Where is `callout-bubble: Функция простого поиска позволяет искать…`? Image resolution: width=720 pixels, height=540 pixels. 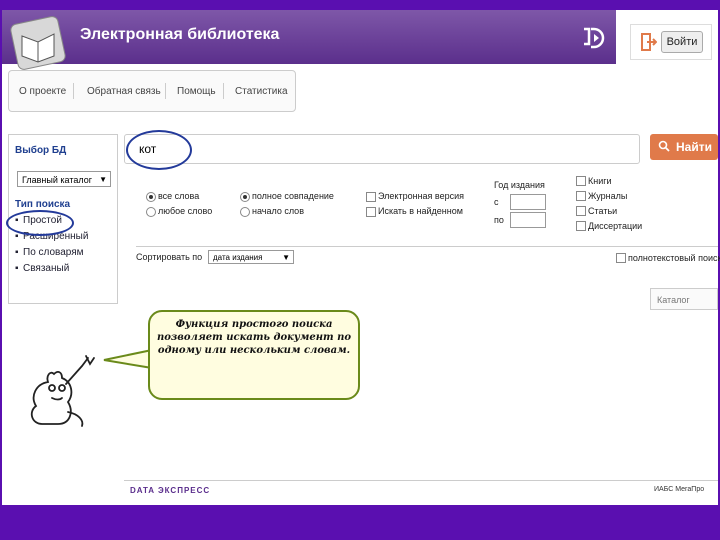 callout-bubble: Функция простого поиска позволяет искать… is located at coordinates (254, 355).